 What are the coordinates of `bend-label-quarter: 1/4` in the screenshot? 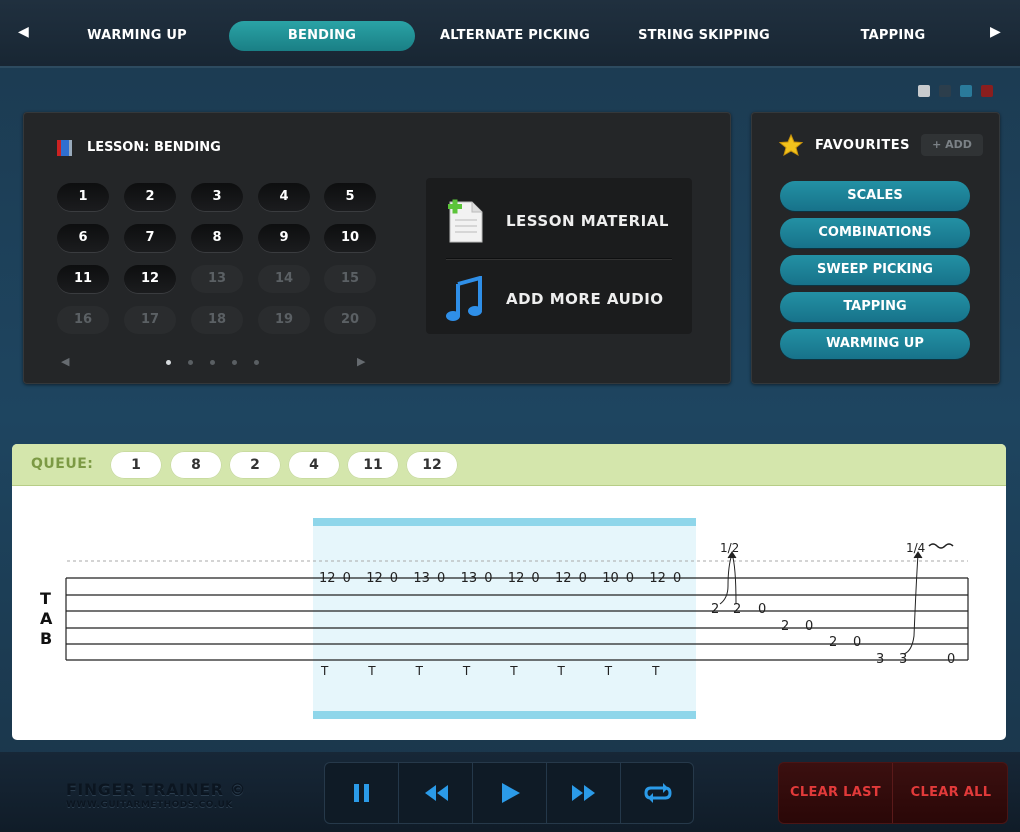 It's located at (915, 548).